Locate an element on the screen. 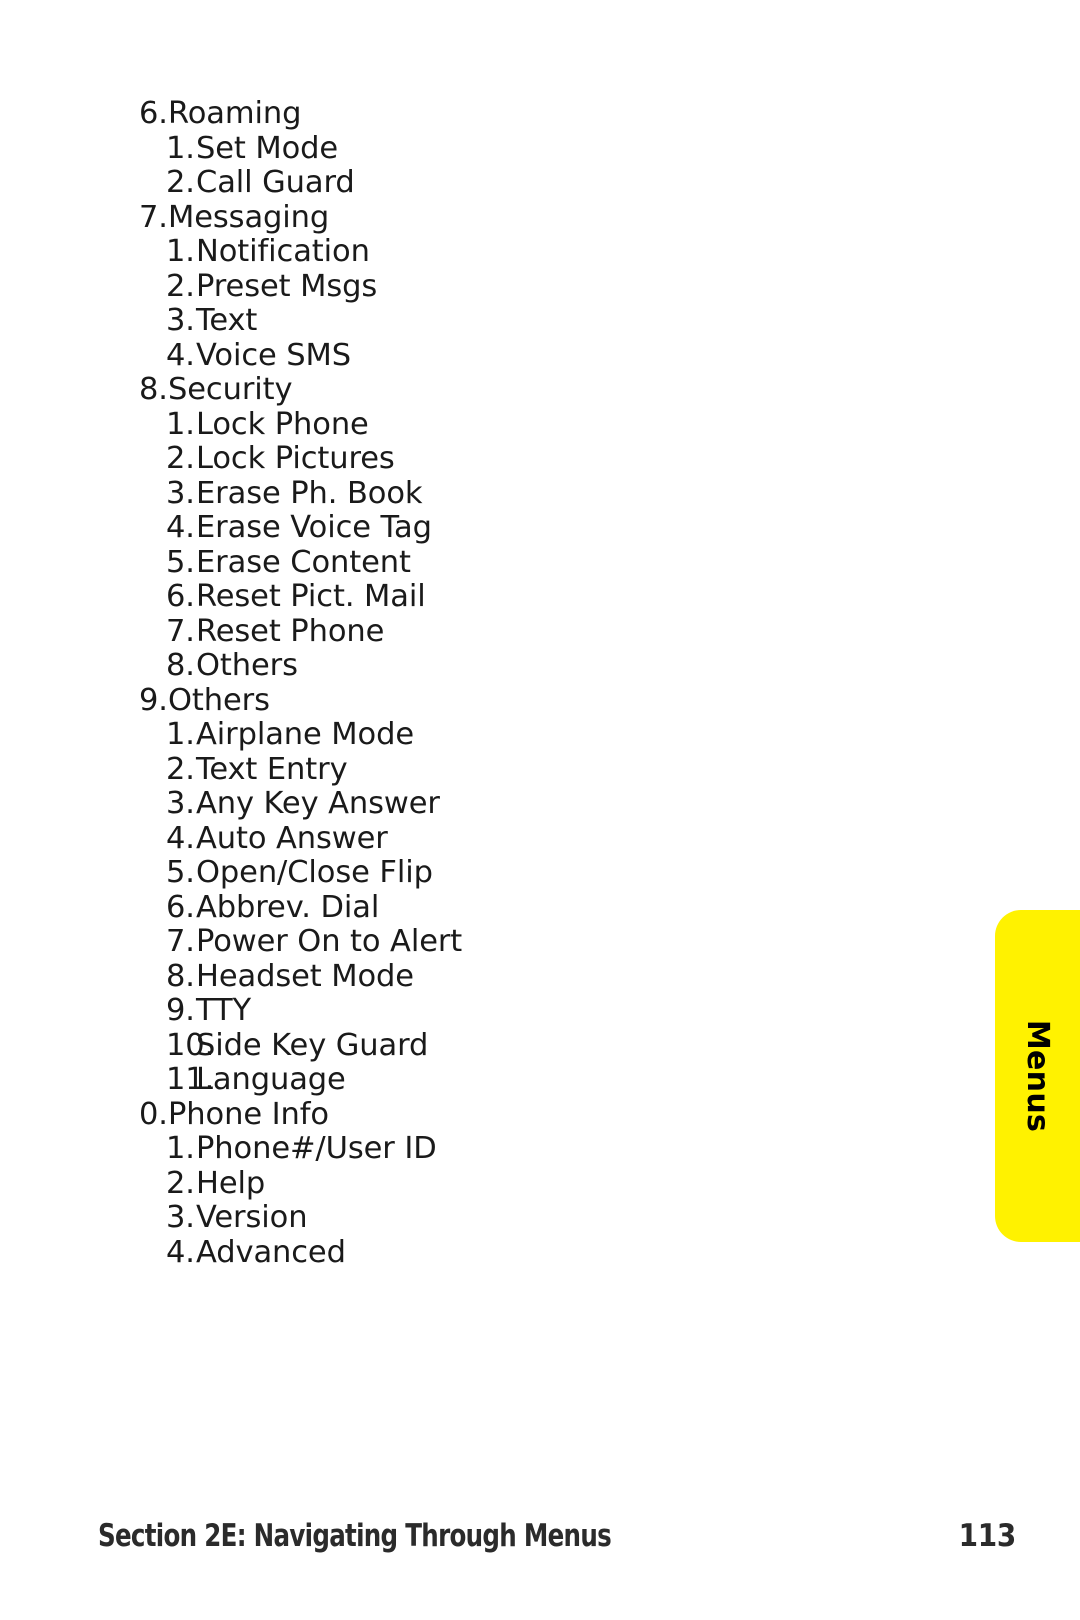 The image size is (1080, 1620). menu-item-label: Reset Phone is located at coordinates (290, 631).